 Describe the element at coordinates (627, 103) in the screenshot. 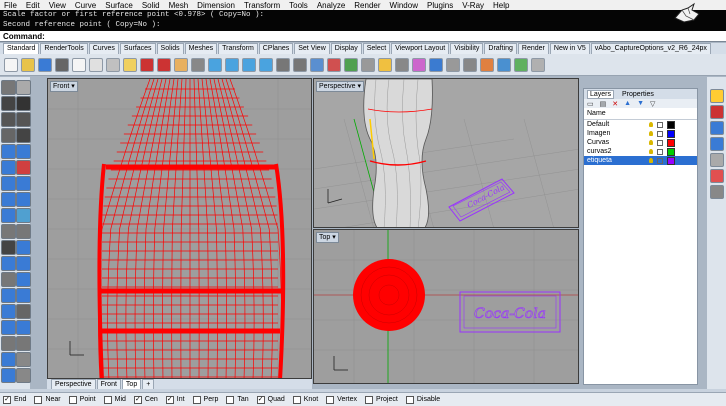

I see `move-up-icon: ▲` at that location.